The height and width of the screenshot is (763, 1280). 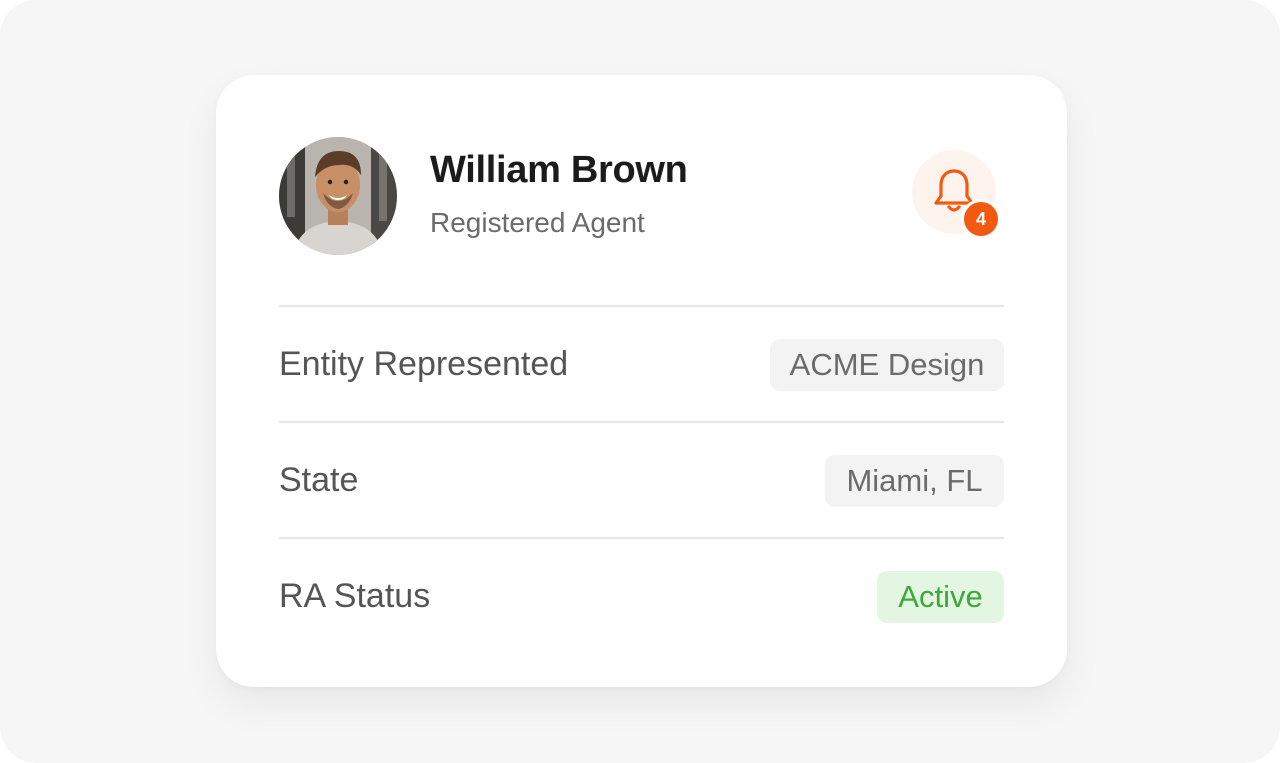 What do you see at coordinates (338, 196) in the screenshot?
I see `avatar` at bounding box center [338, 196].